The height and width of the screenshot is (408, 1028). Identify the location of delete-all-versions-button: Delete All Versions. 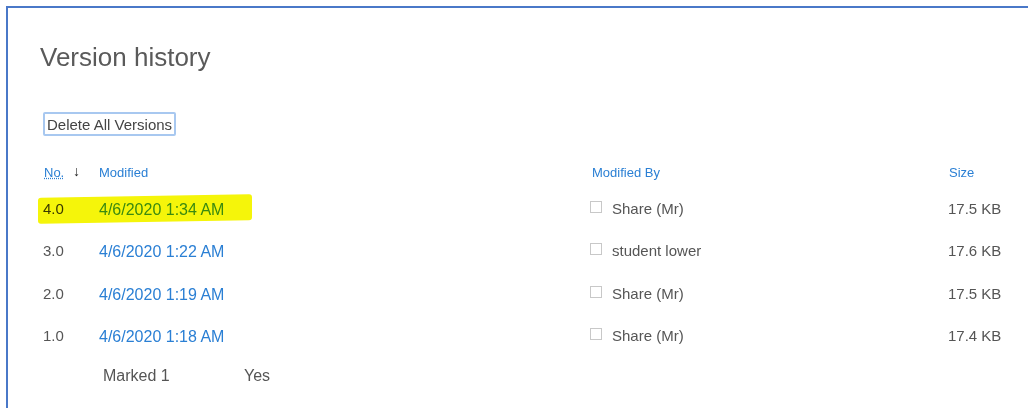
(110, 124).